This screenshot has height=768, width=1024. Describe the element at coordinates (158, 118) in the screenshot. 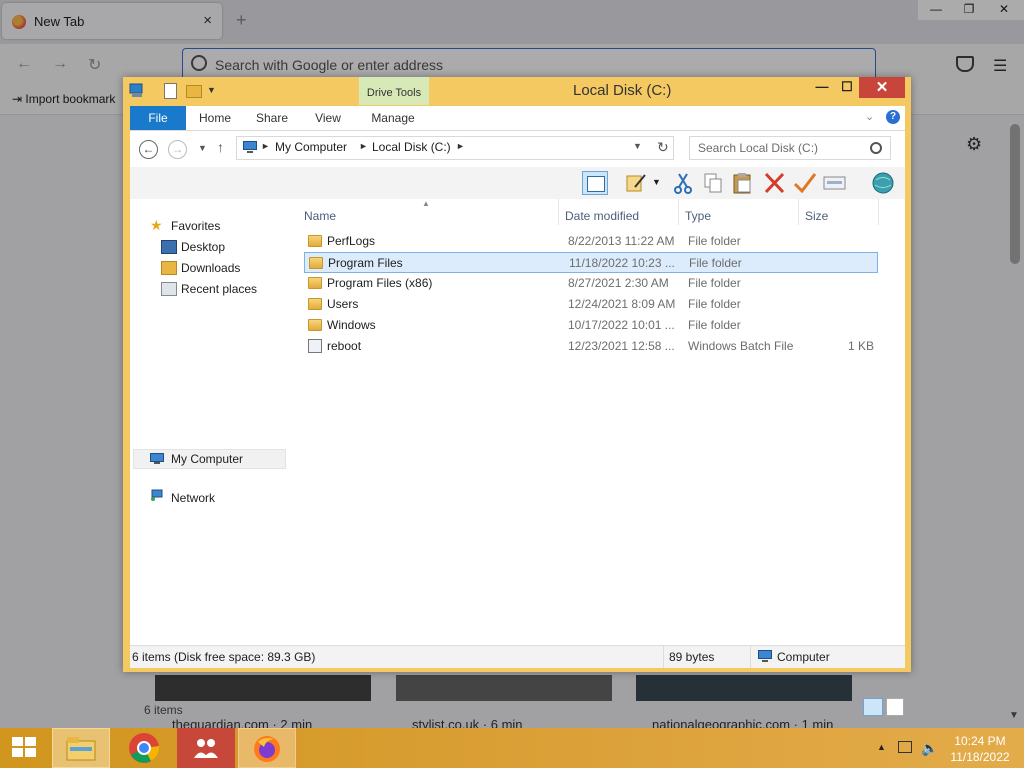

I see `tab-file: File` at that location.